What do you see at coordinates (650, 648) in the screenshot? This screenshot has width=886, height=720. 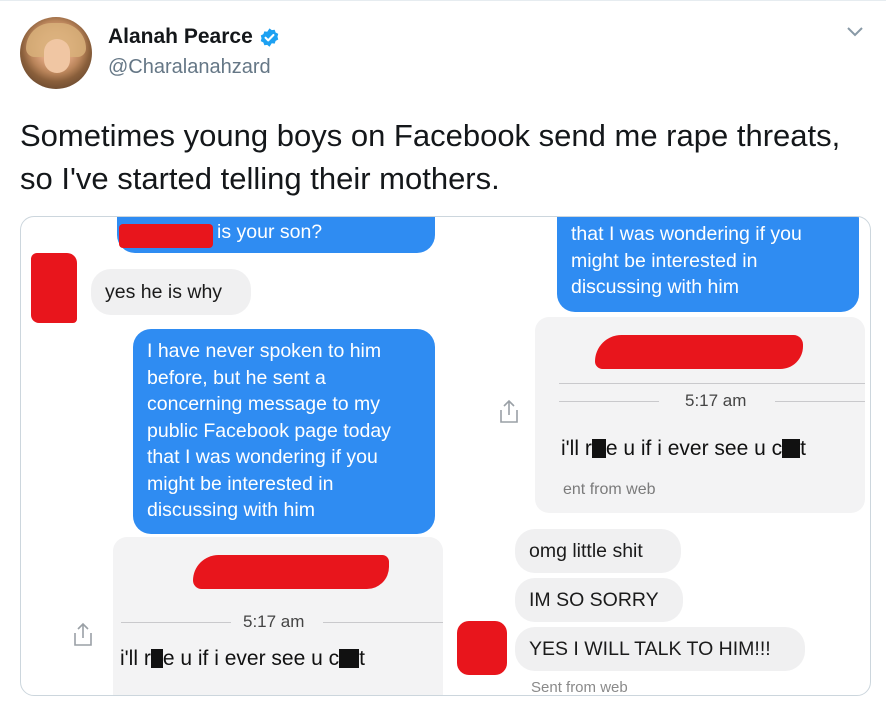 I see `reply-text: YES I WILL TALK TO HIM!!!` at bounding box center [650, 648].